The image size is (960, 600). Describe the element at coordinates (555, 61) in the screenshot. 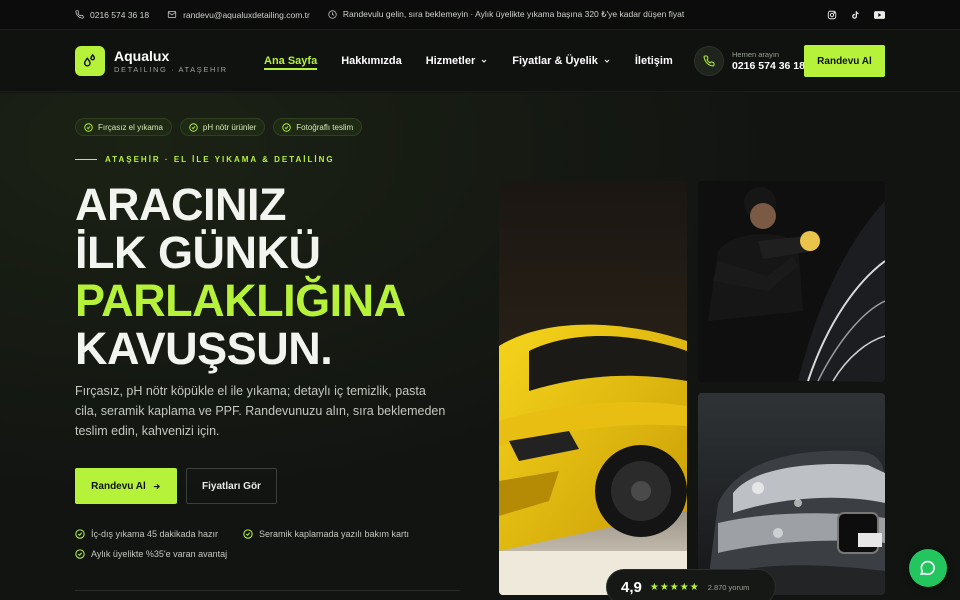

I see `nav-pricing-label: Fiyatlar & Üyelik` at that location.